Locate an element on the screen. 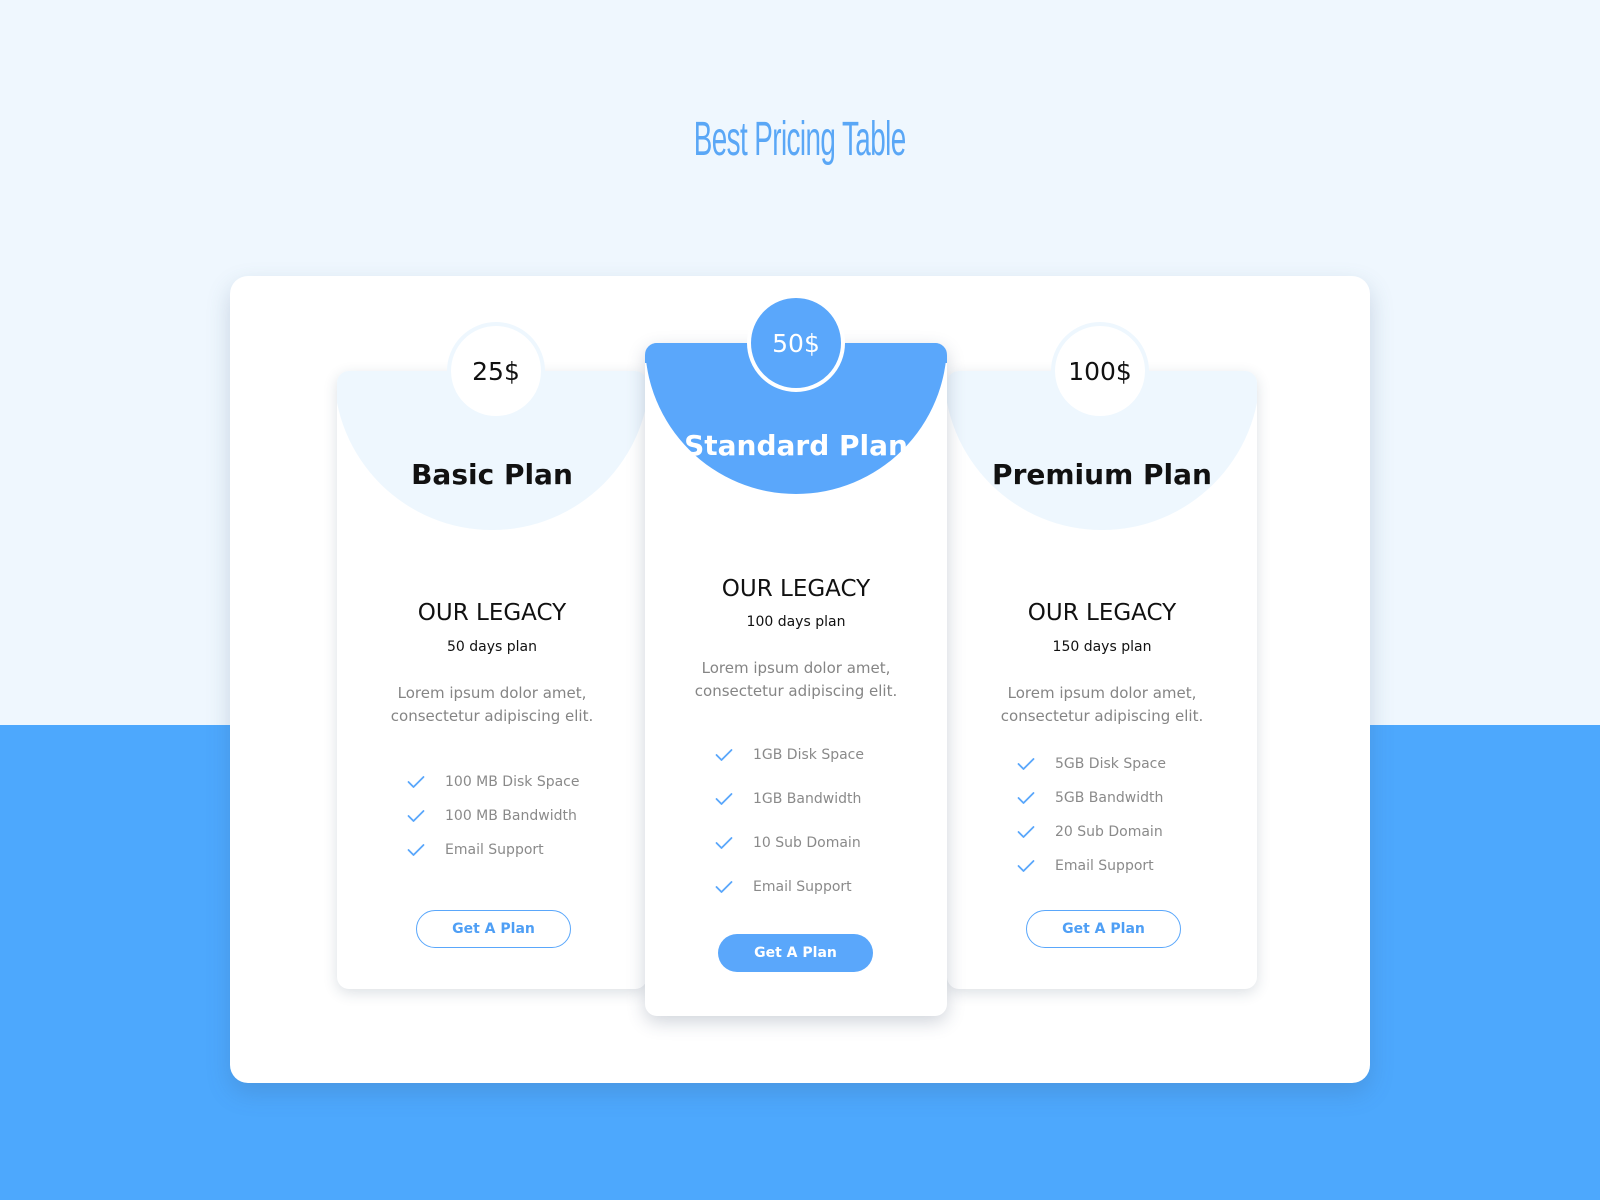  feature-item: 100 MB Disk Space is located at coordinates (517, 782).